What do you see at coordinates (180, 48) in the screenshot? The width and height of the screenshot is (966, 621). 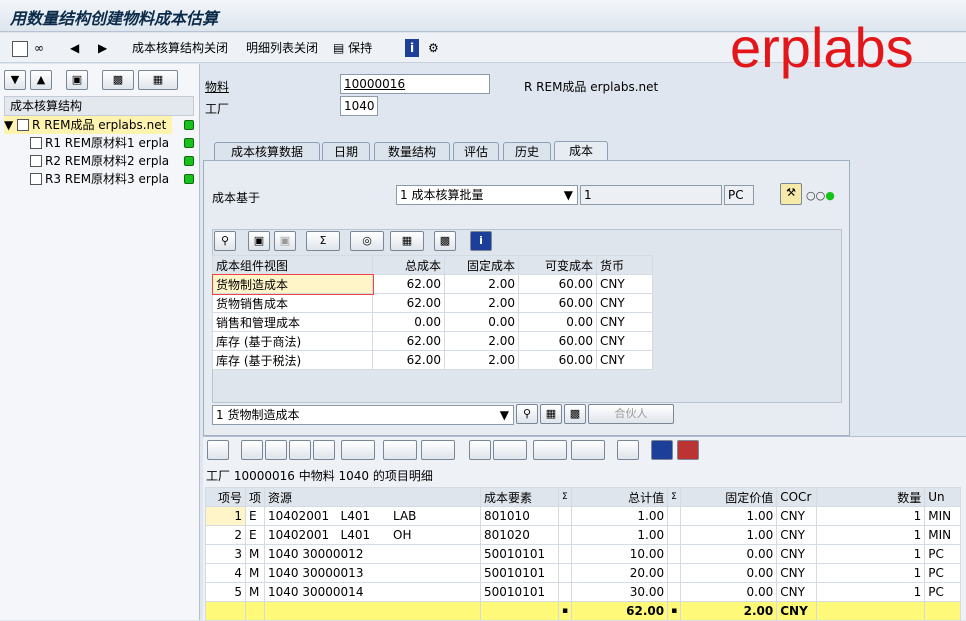 I see `close-structure-button: 成本核算结构关闭` at bounding box center [180, 48].